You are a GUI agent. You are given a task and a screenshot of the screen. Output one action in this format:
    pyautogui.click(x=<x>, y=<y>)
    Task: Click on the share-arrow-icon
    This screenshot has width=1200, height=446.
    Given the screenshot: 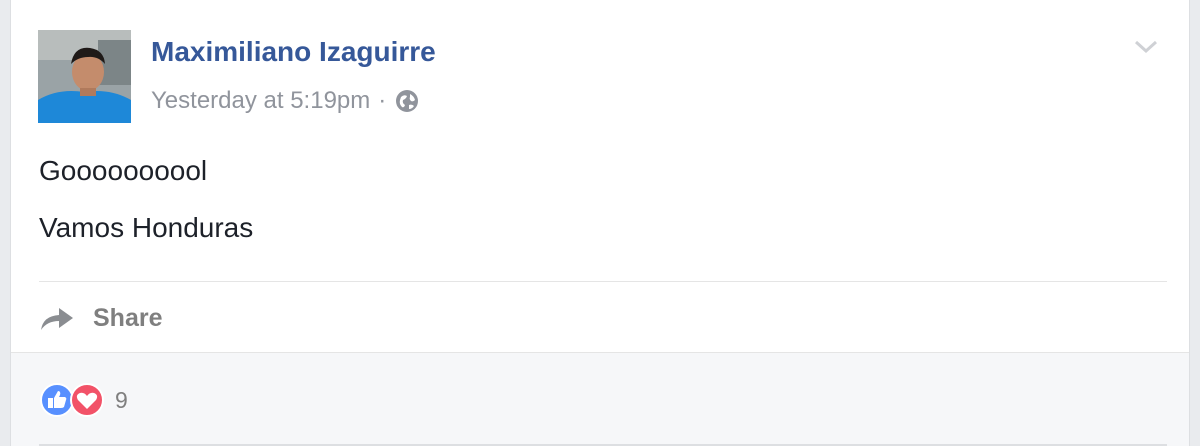 What is the action you would take?
    pyautogui.click(x=57, y=319)
    